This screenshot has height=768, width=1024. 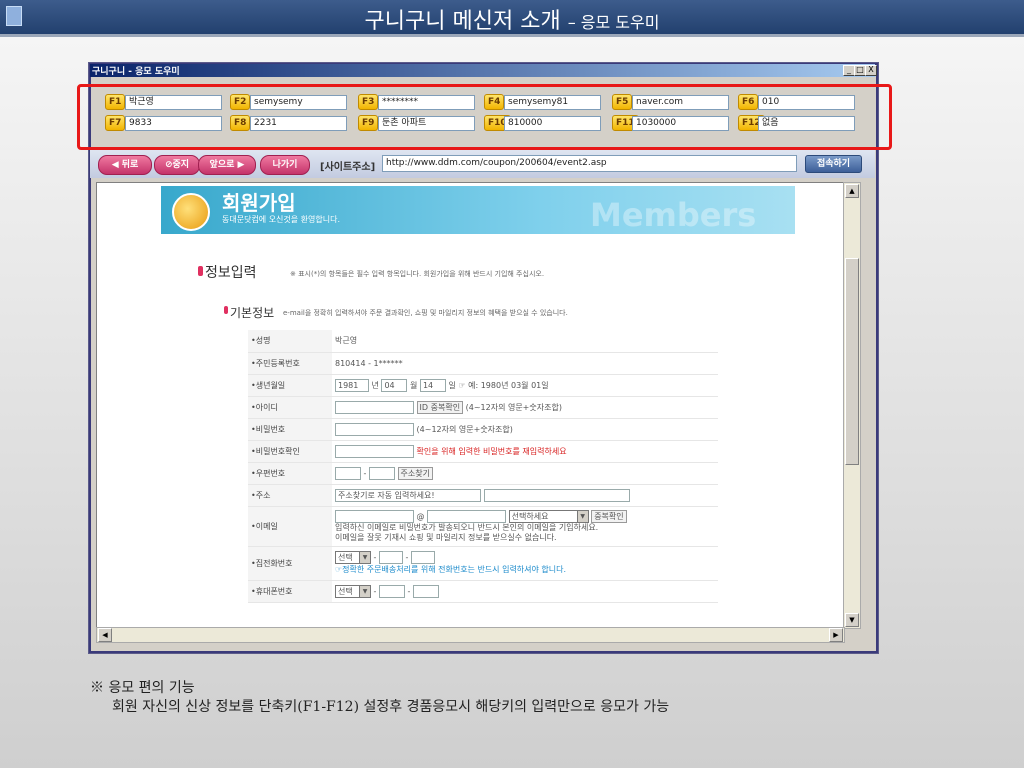 I want to click on form-row-address: •주소 주소찾기로 자동 입력하세요!, so click(x=483, y=495).